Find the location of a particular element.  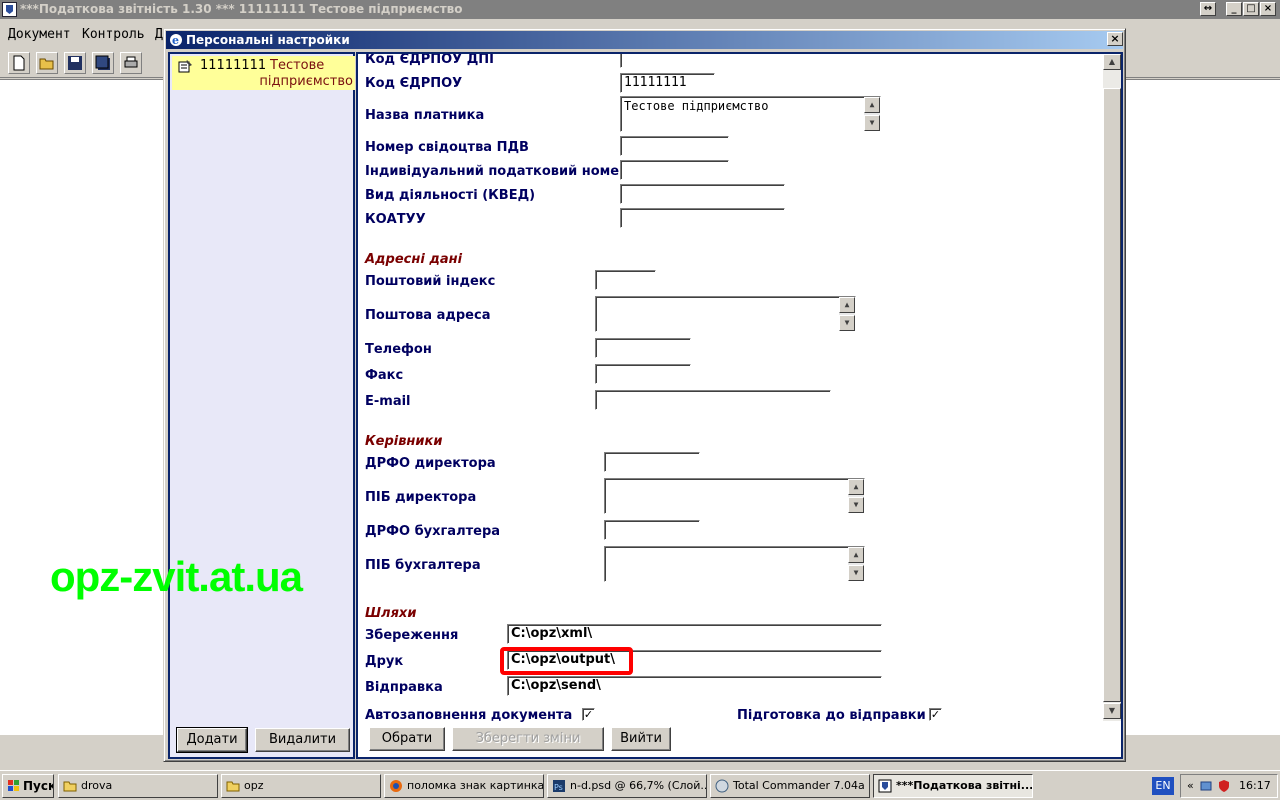

network-icon is located at coordinates (1206, 786).